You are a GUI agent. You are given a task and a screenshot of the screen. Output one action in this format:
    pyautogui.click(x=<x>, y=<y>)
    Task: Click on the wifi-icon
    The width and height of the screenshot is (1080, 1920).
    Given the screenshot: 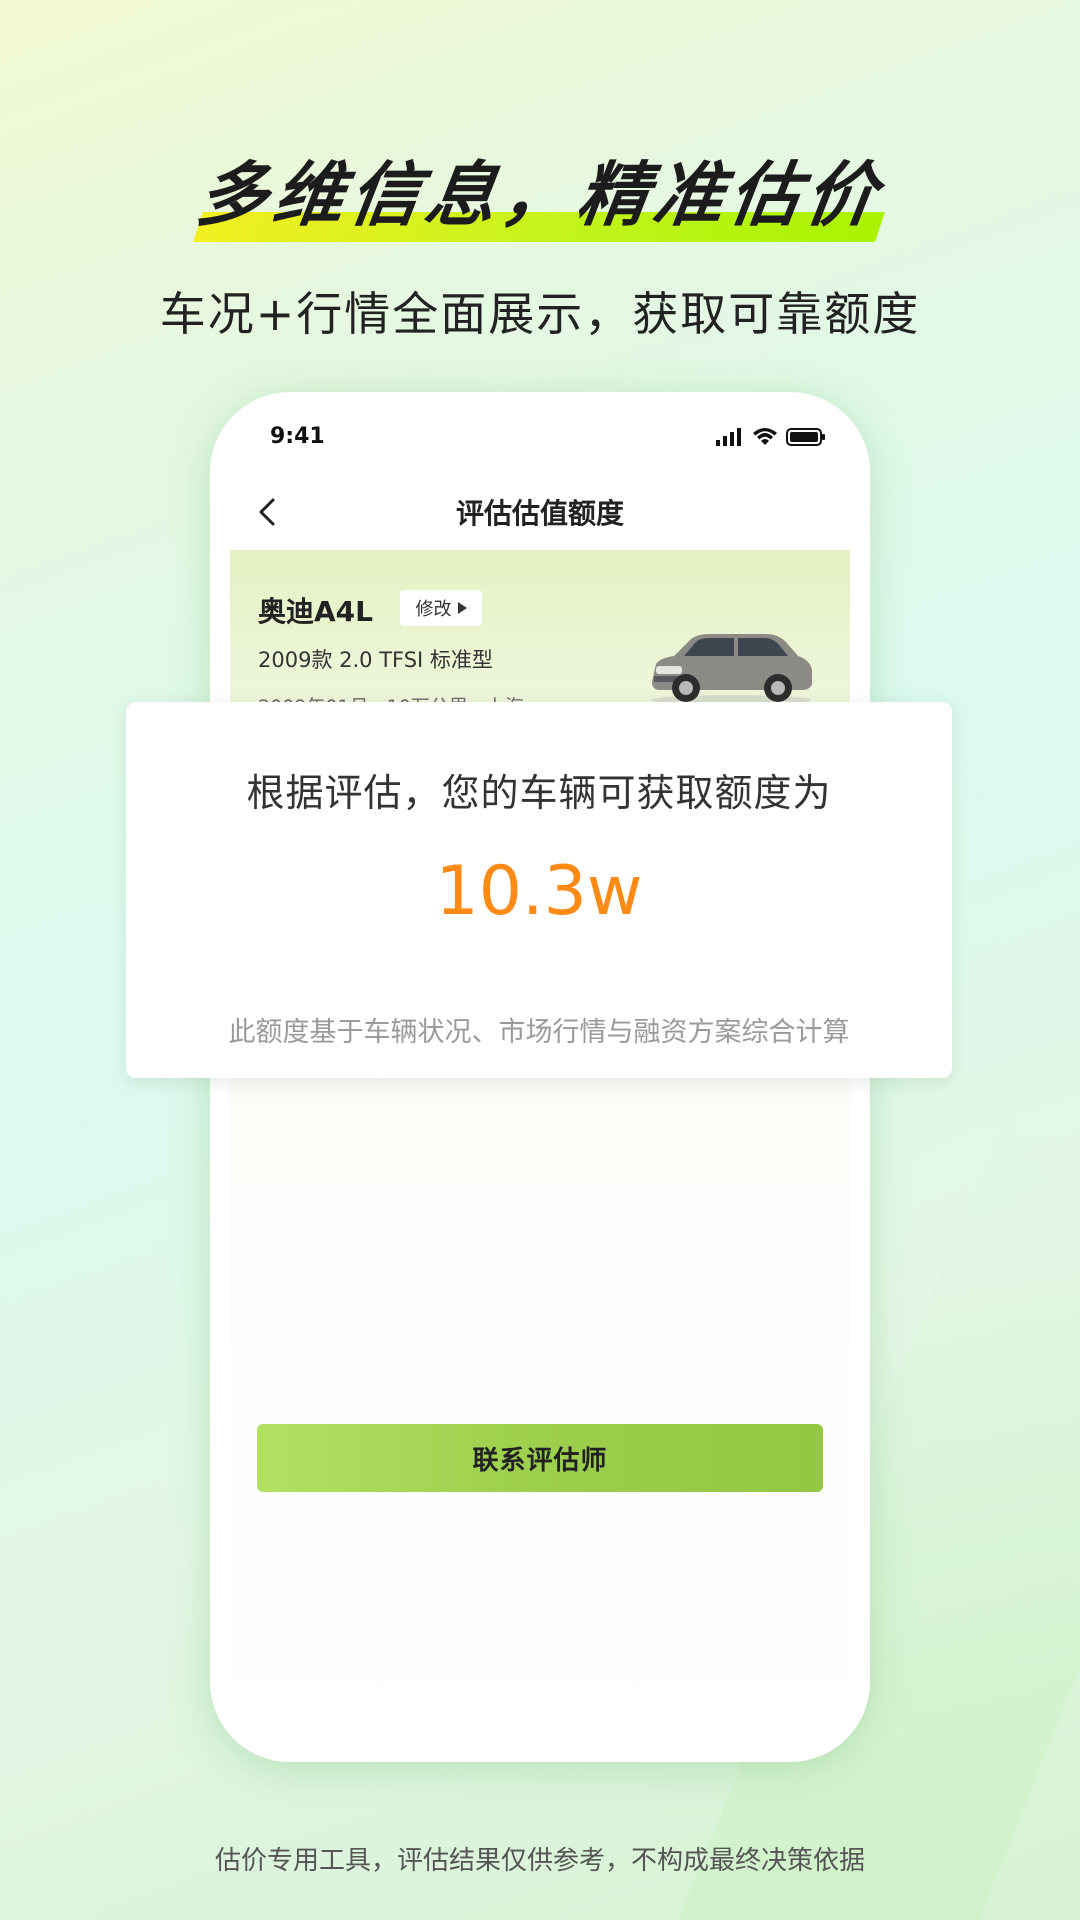 What is the action you would take?
    pyautogui.click(x=765, y=436)
    